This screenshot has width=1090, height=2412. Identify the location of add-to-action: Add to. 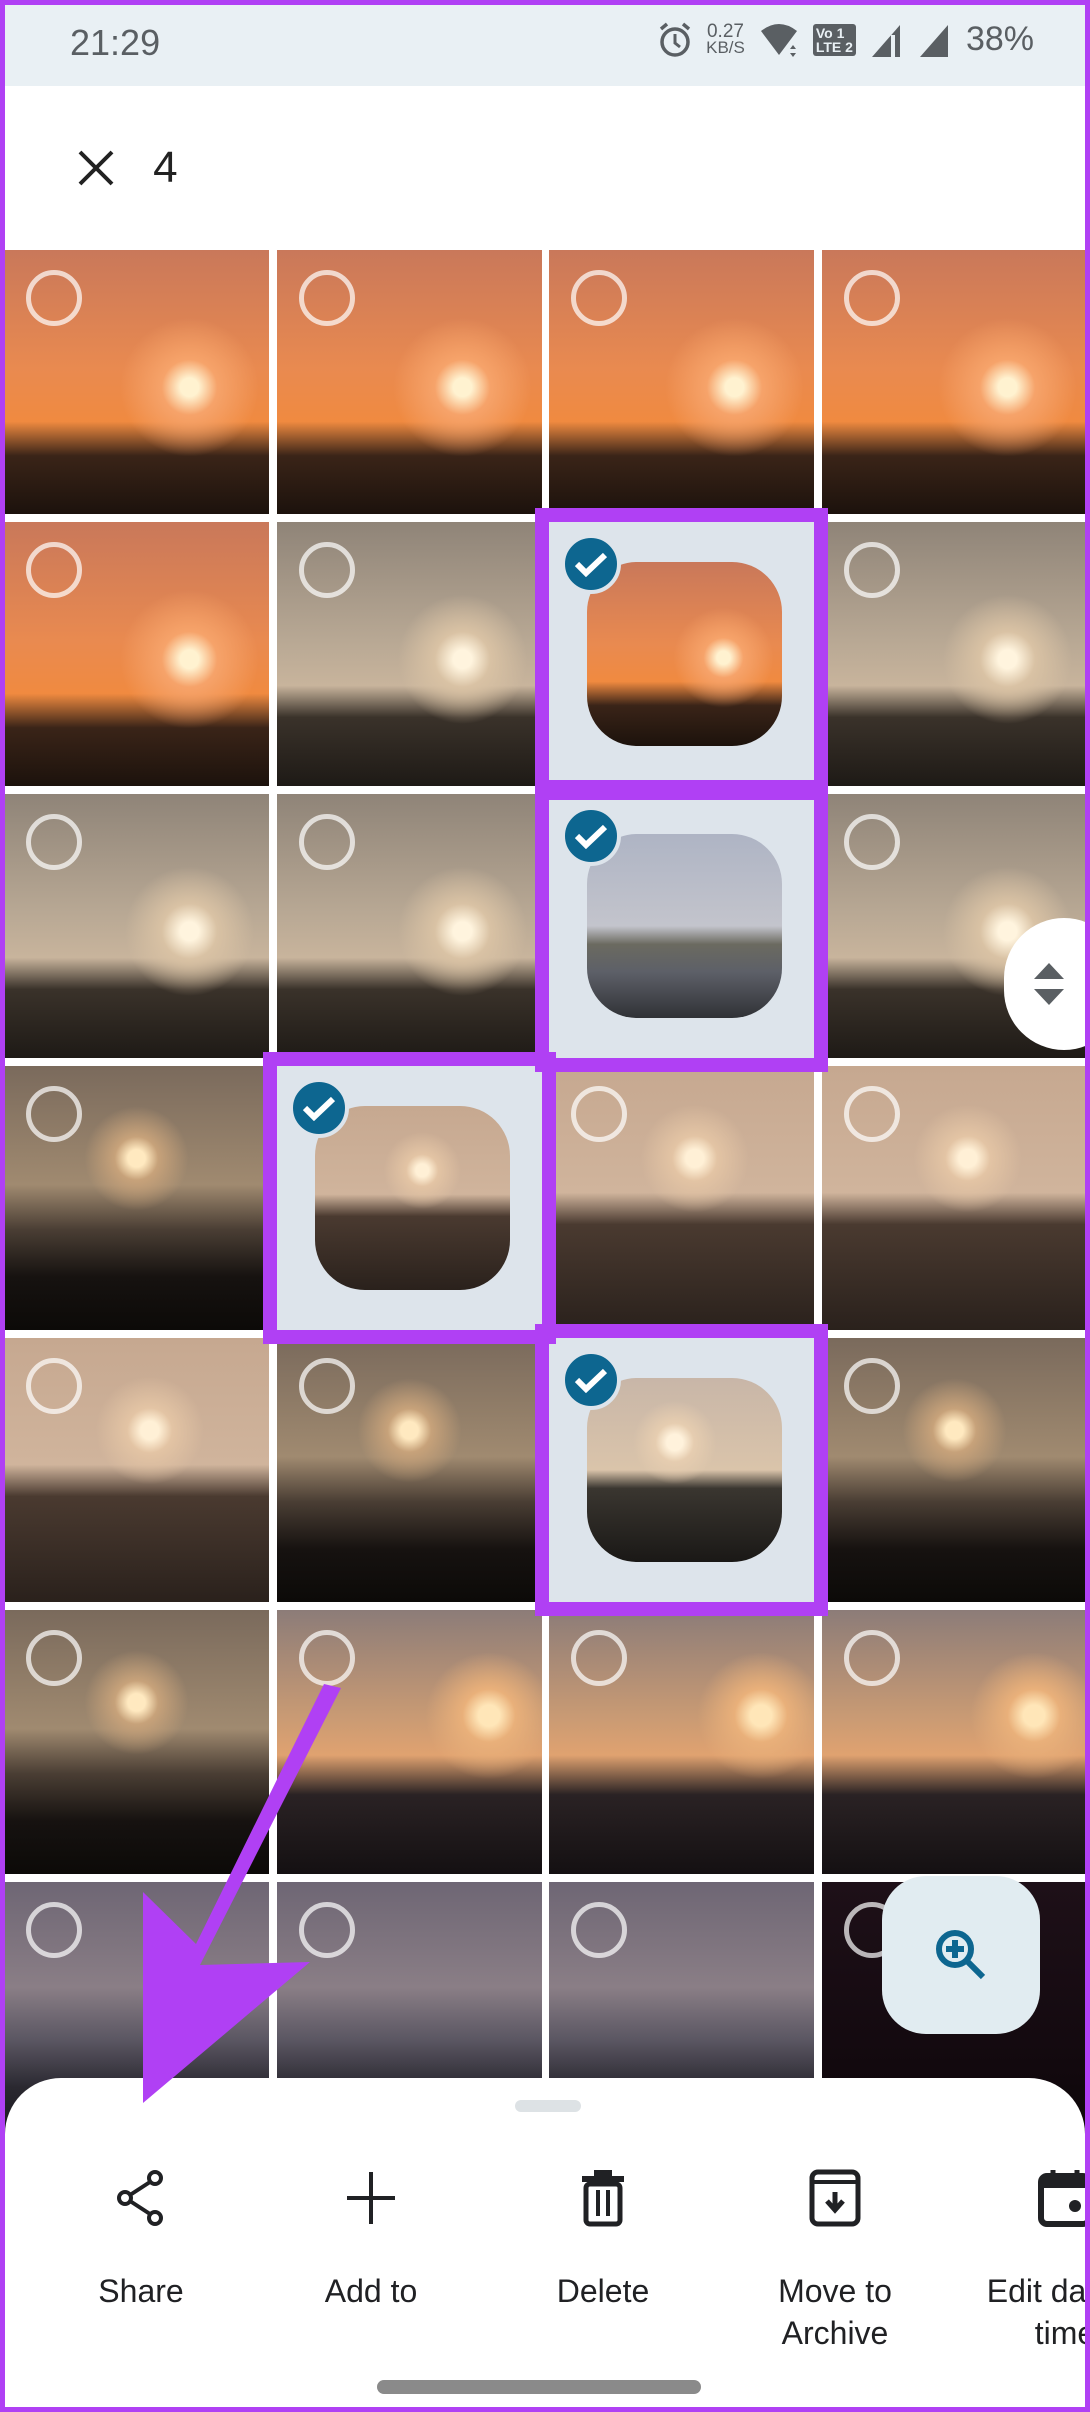
(371, 2235).